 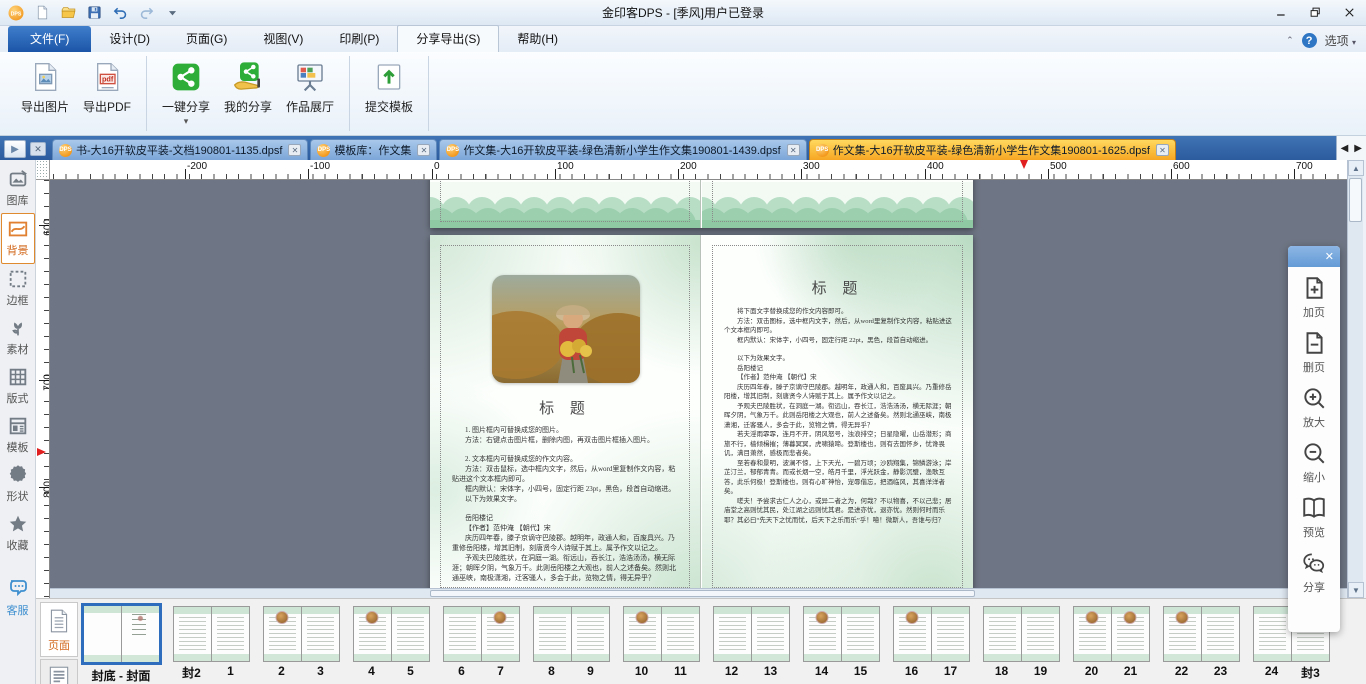 I want to click on page-thumbnail: 16 17, so click(x=931, y=643).